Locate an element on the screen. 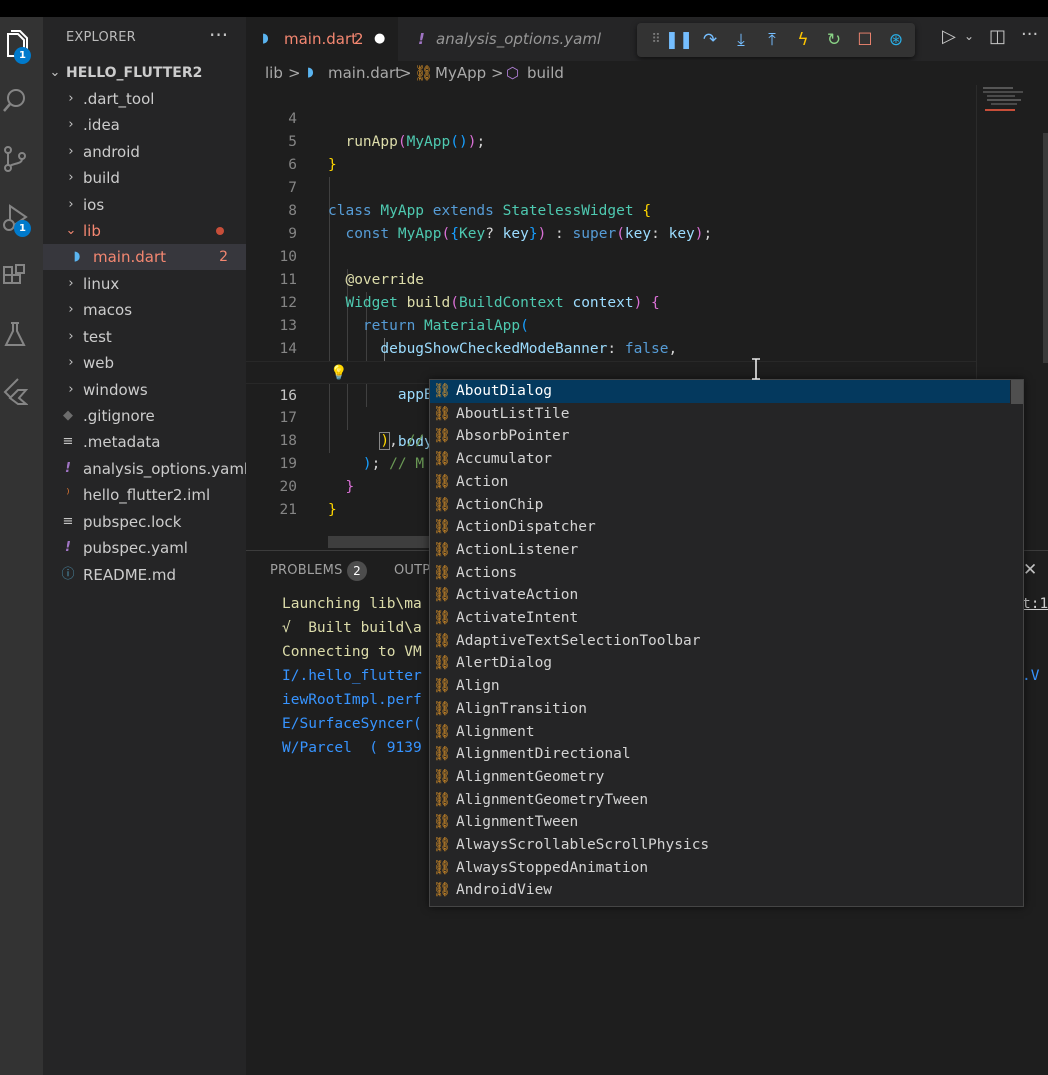 This screenshot has width=1048, height=1075. pause-icon: ❚❚ is located at coordinates (679, 40).